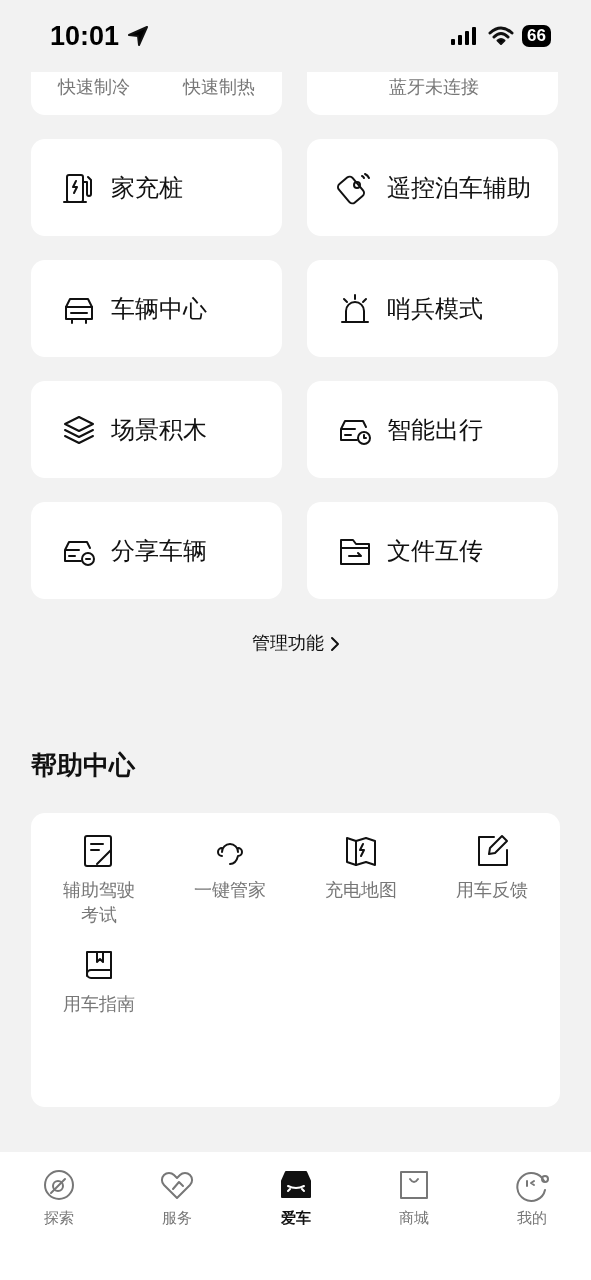 The height and width of the screenshot is (1280, 591). What do you see at coordinates (432, 187) in the screenshot?
I see `feature-card: 遥控泊车辅助` at bounding box center [432, 187].